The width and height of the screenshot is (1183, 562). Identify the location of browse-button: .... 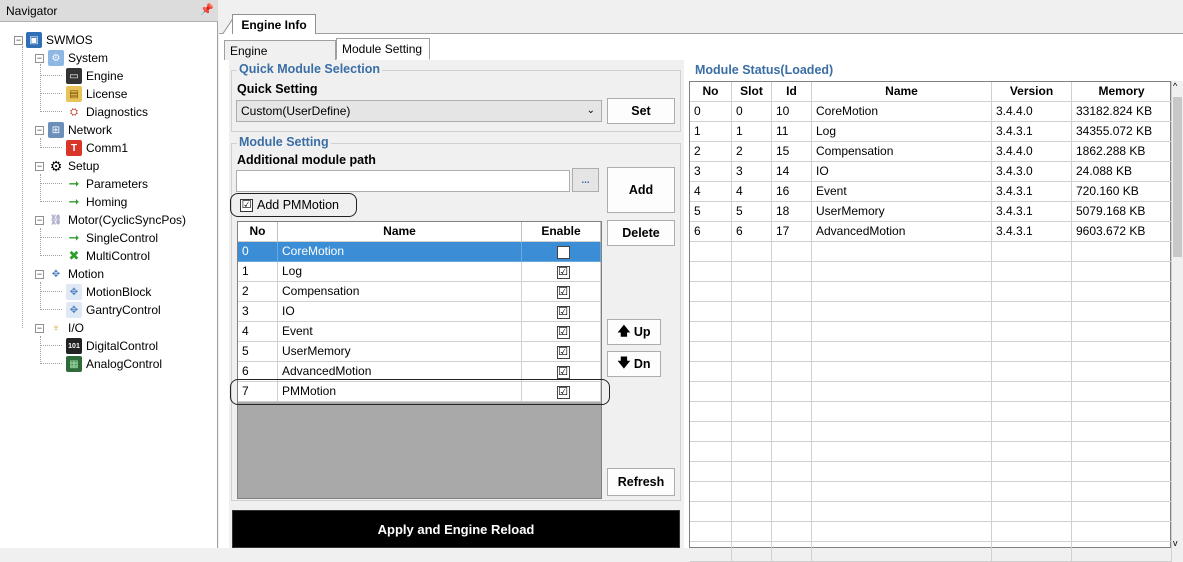
(585, 180).